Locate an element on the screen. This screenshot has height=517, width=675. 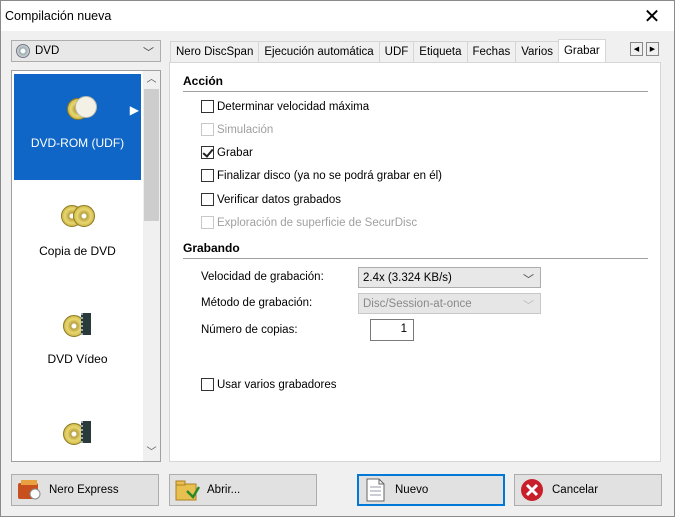
tab-autorun: Ejecución automática is located at coordinates (319, 51).